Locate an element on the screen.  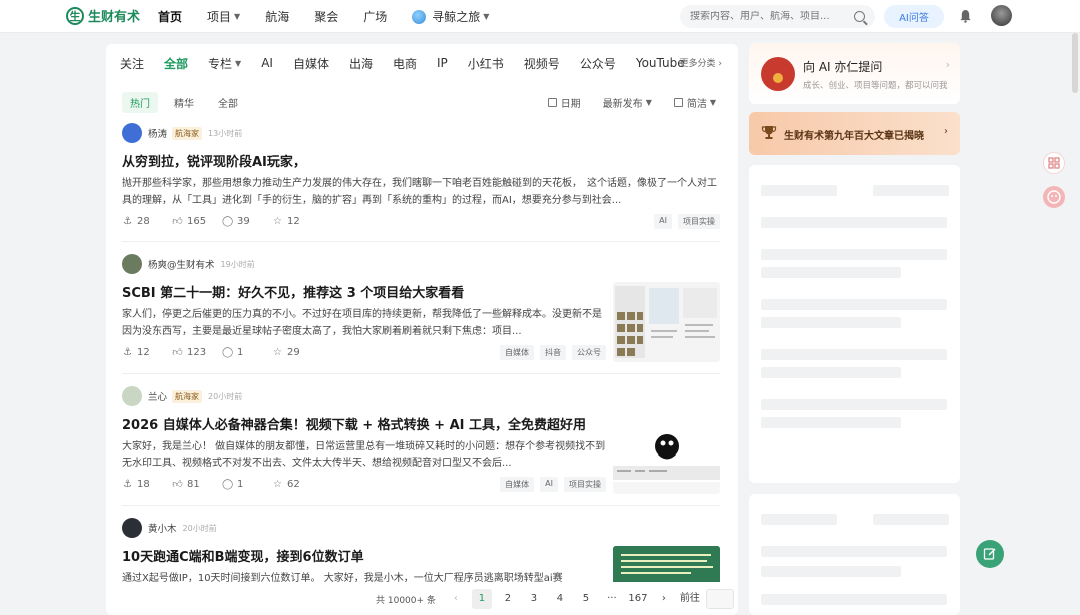
category-xiaohongshu: 小红书 is located at coordinates (486, 63).